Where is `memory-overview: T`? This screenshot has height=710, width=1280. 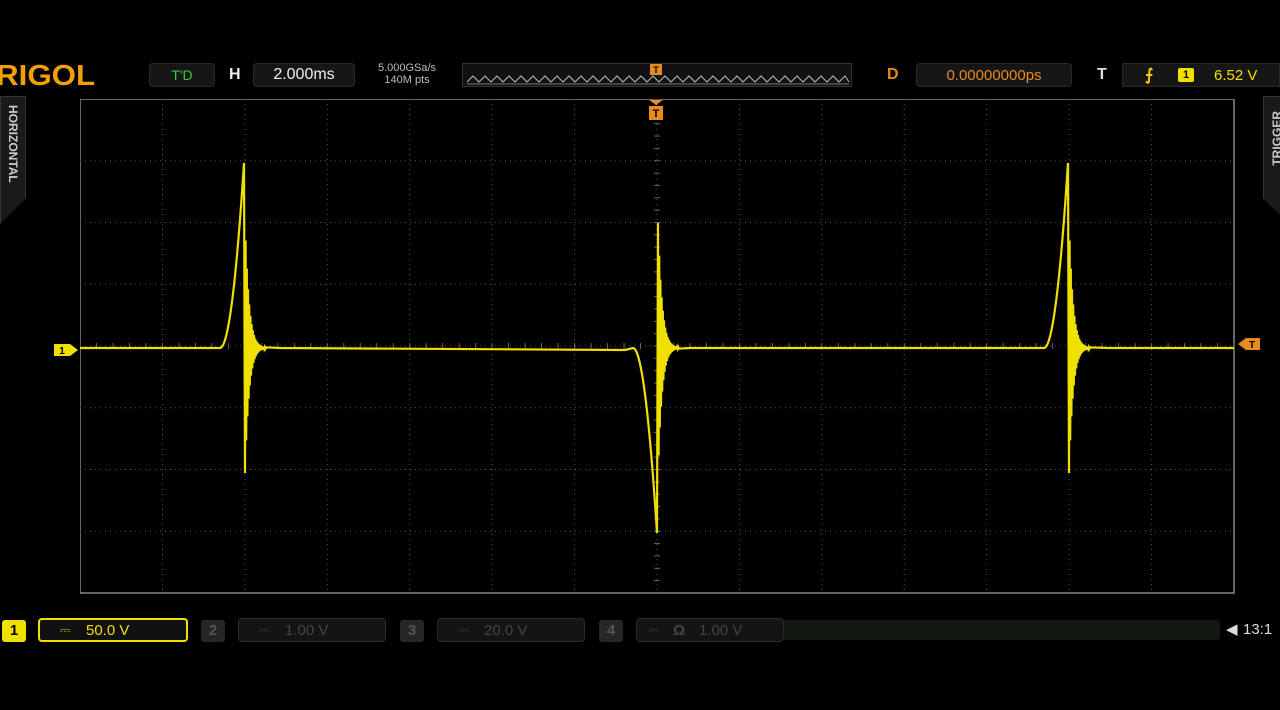 memory-overview: T is located at coordinates (657, 75).